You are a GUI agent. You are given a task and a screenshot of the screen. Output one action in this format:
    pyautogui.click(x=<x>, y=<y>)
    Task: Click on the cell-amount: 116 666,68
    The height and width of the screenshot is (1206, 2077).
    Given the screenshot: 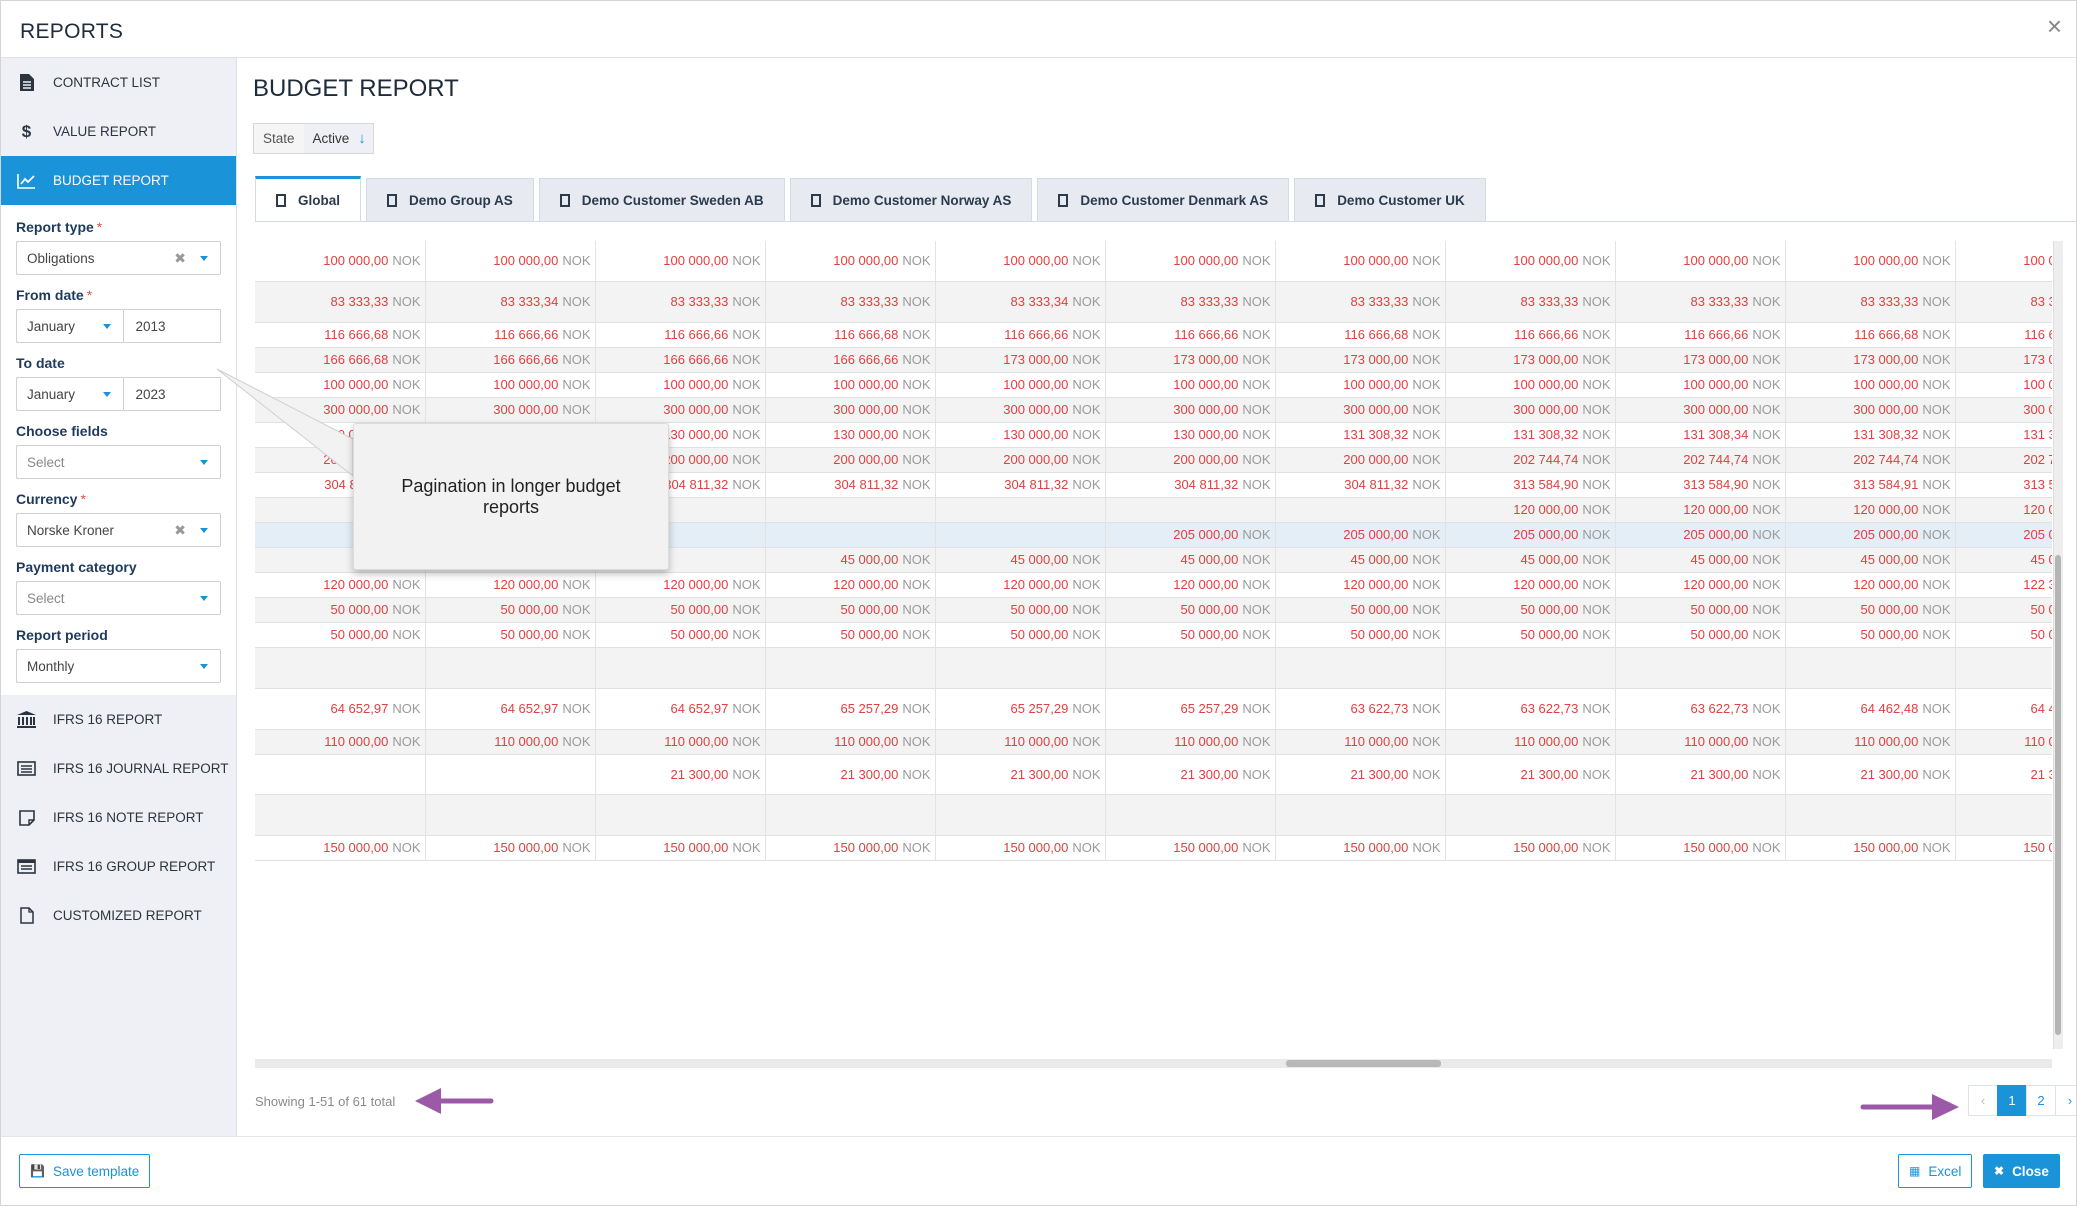 What is the action you would take?
    pyautogui.click(x=1886, y=334)
    